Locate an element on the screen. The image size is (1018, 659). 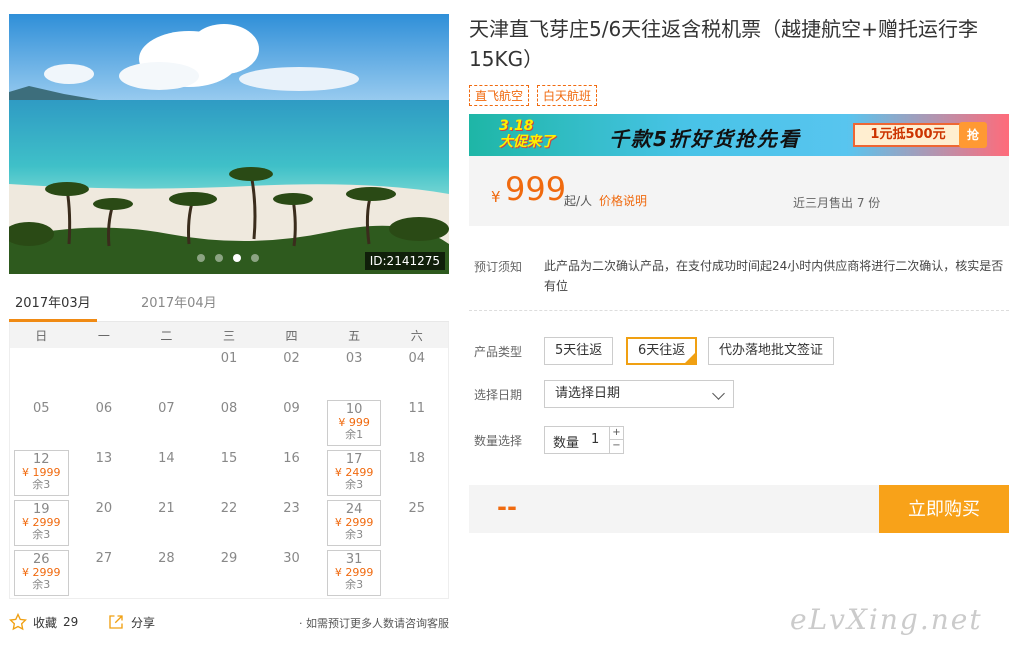
calendar-day-number: 28 is located at coordinates (166, 558).